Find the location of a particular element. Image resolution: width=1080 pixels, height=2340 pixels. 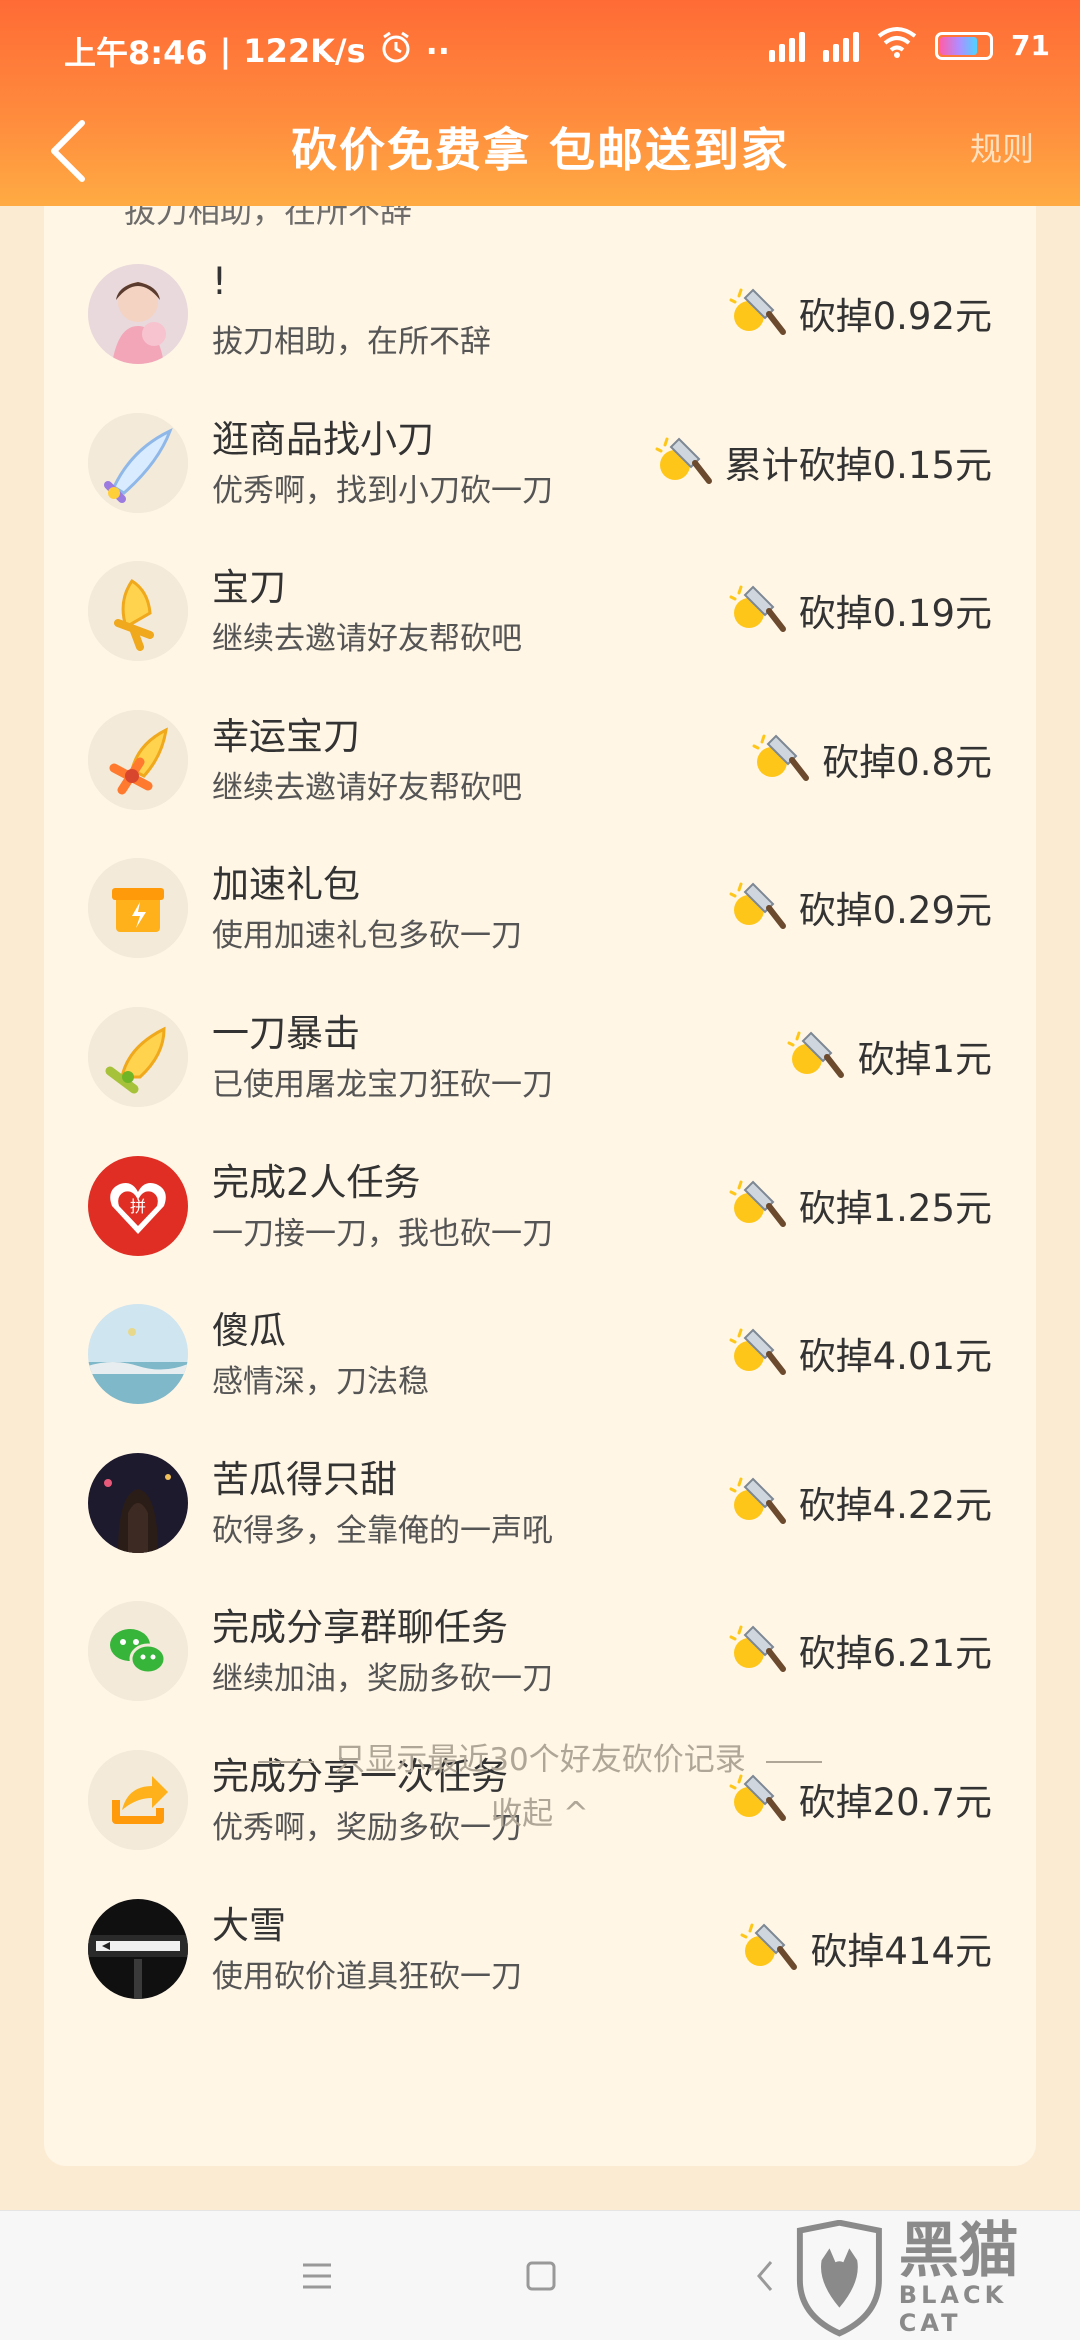

gift-box-icon is located at coordinates (138, 908).